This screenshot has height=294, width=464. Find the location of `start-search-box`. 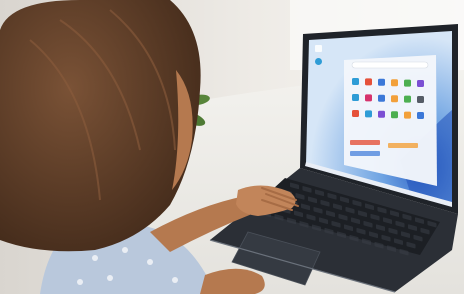

start-search-box is located at coordinates (390, 65).